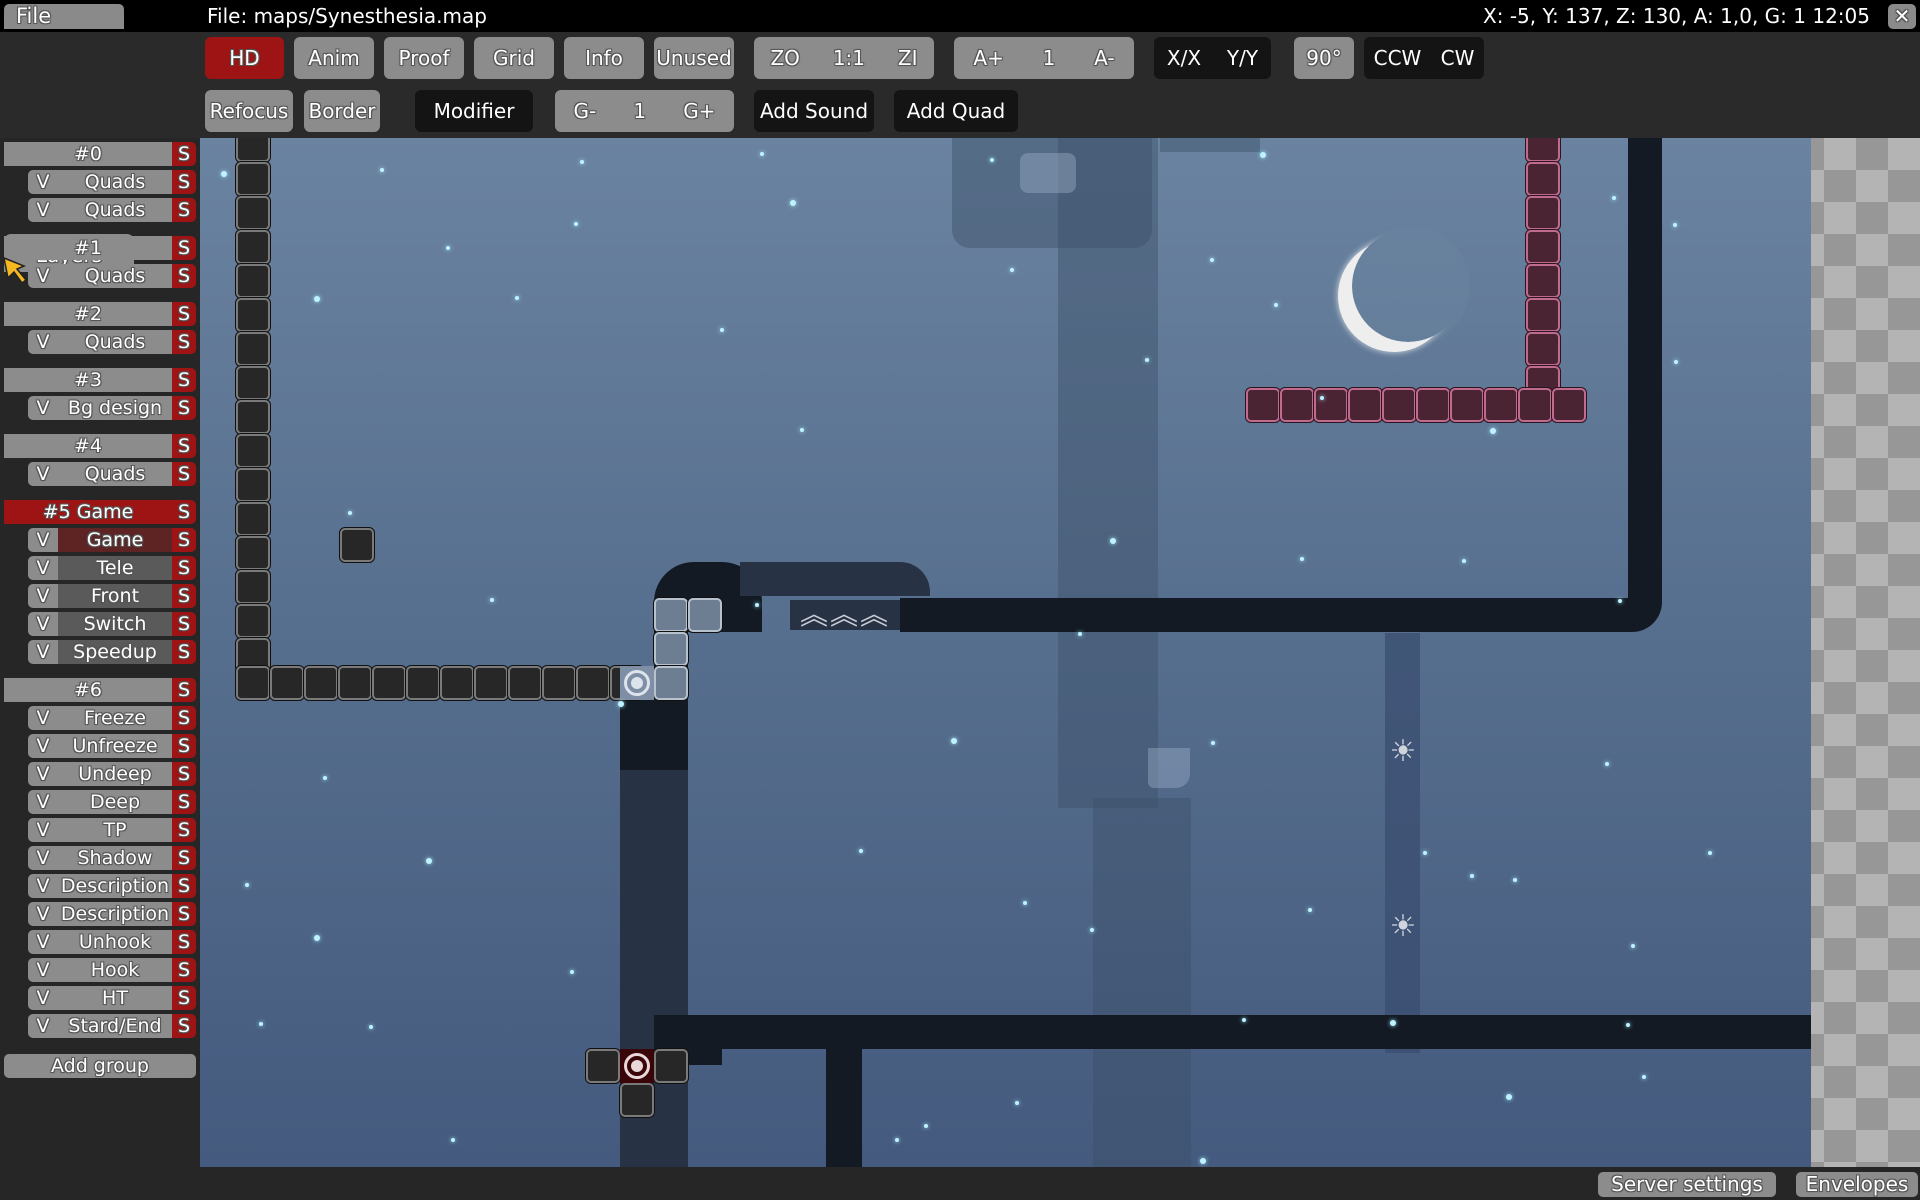 The image size is (1920, 1200). Describe the element at coordinates (244, 58) in the screenshot. I see `hd-toggle-button: HD` at that location.